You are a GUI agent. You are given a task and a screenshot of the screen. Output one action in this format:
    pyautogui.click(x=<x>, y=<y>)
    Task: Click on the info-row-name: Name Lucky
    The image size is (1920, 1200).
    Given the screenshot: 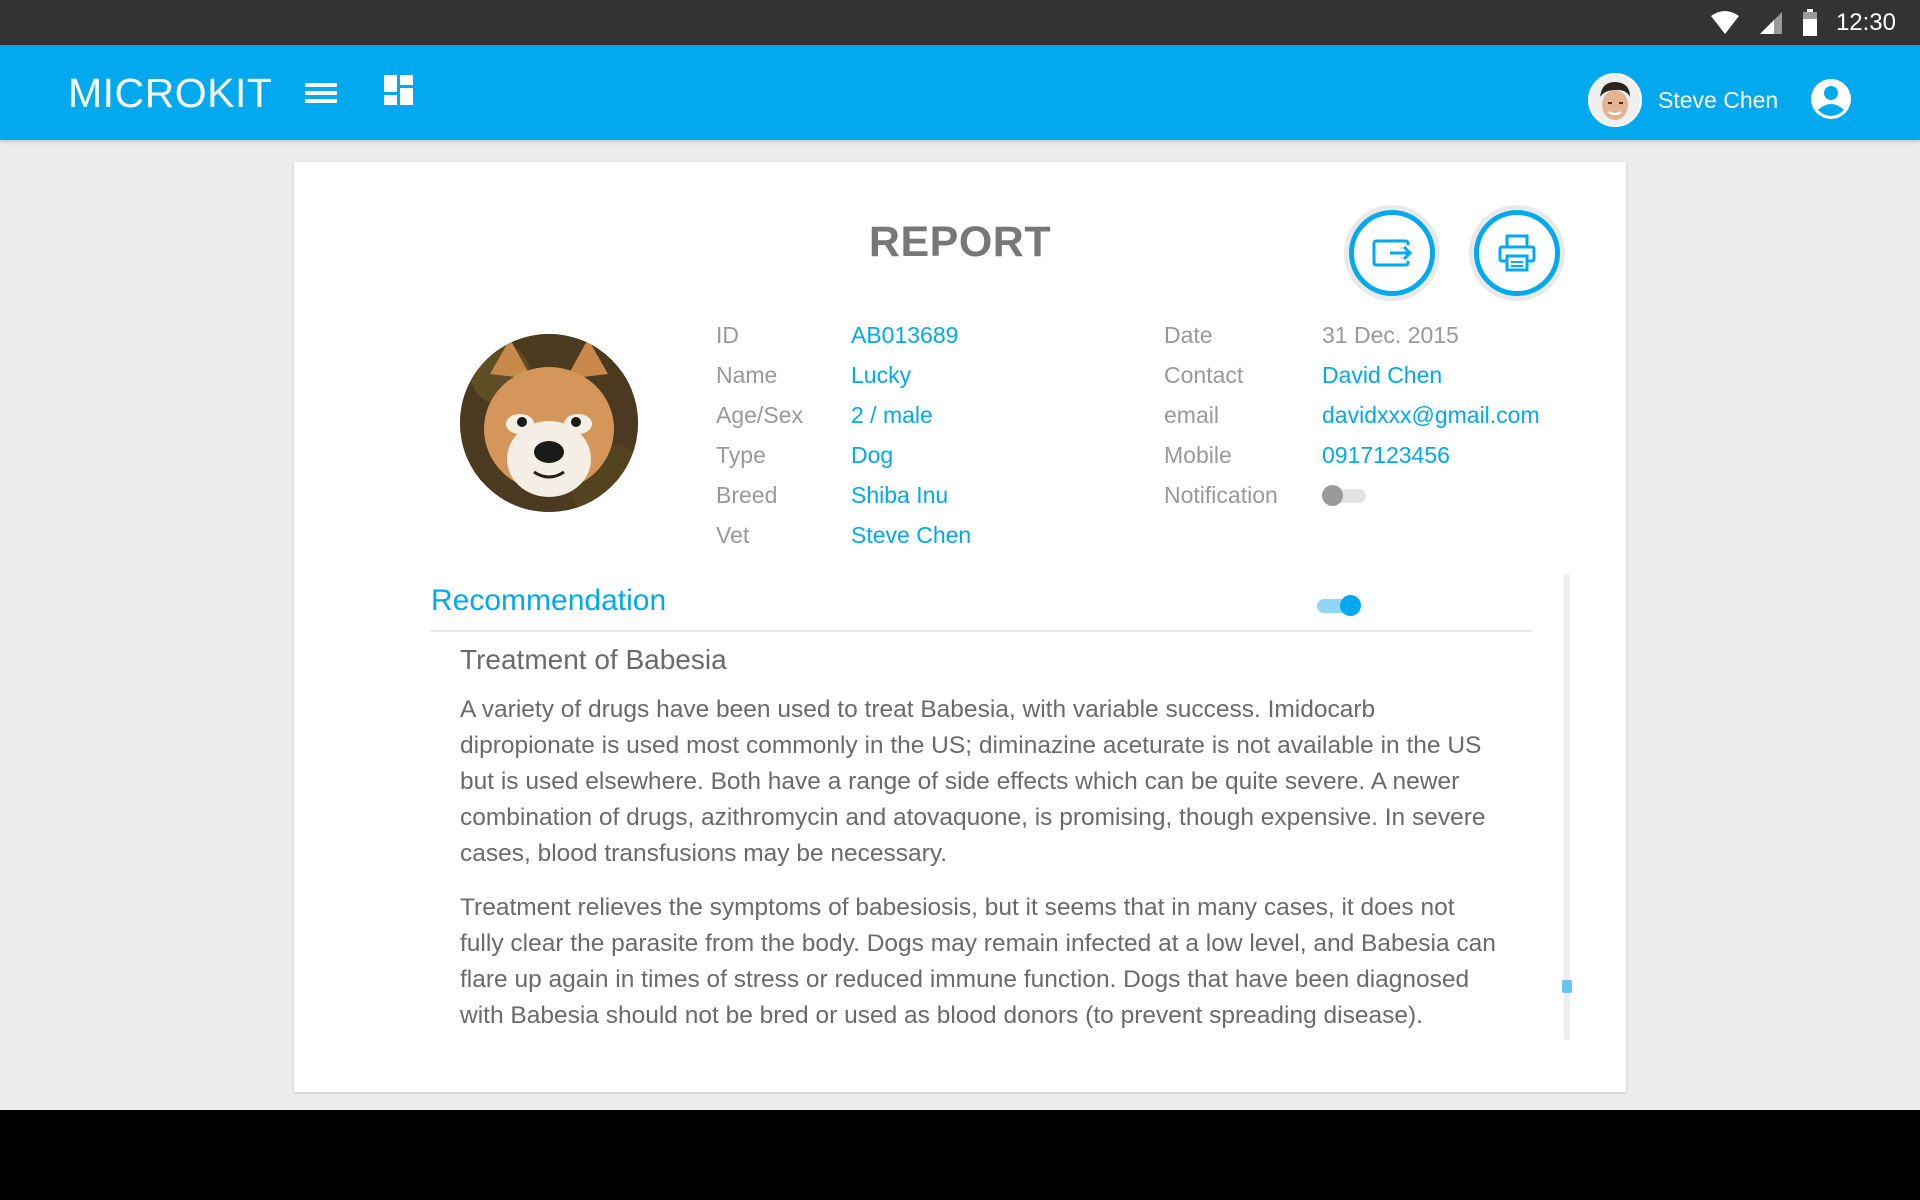 What is the action you would take?
    pyautogui.click(x=843, y=375)
    